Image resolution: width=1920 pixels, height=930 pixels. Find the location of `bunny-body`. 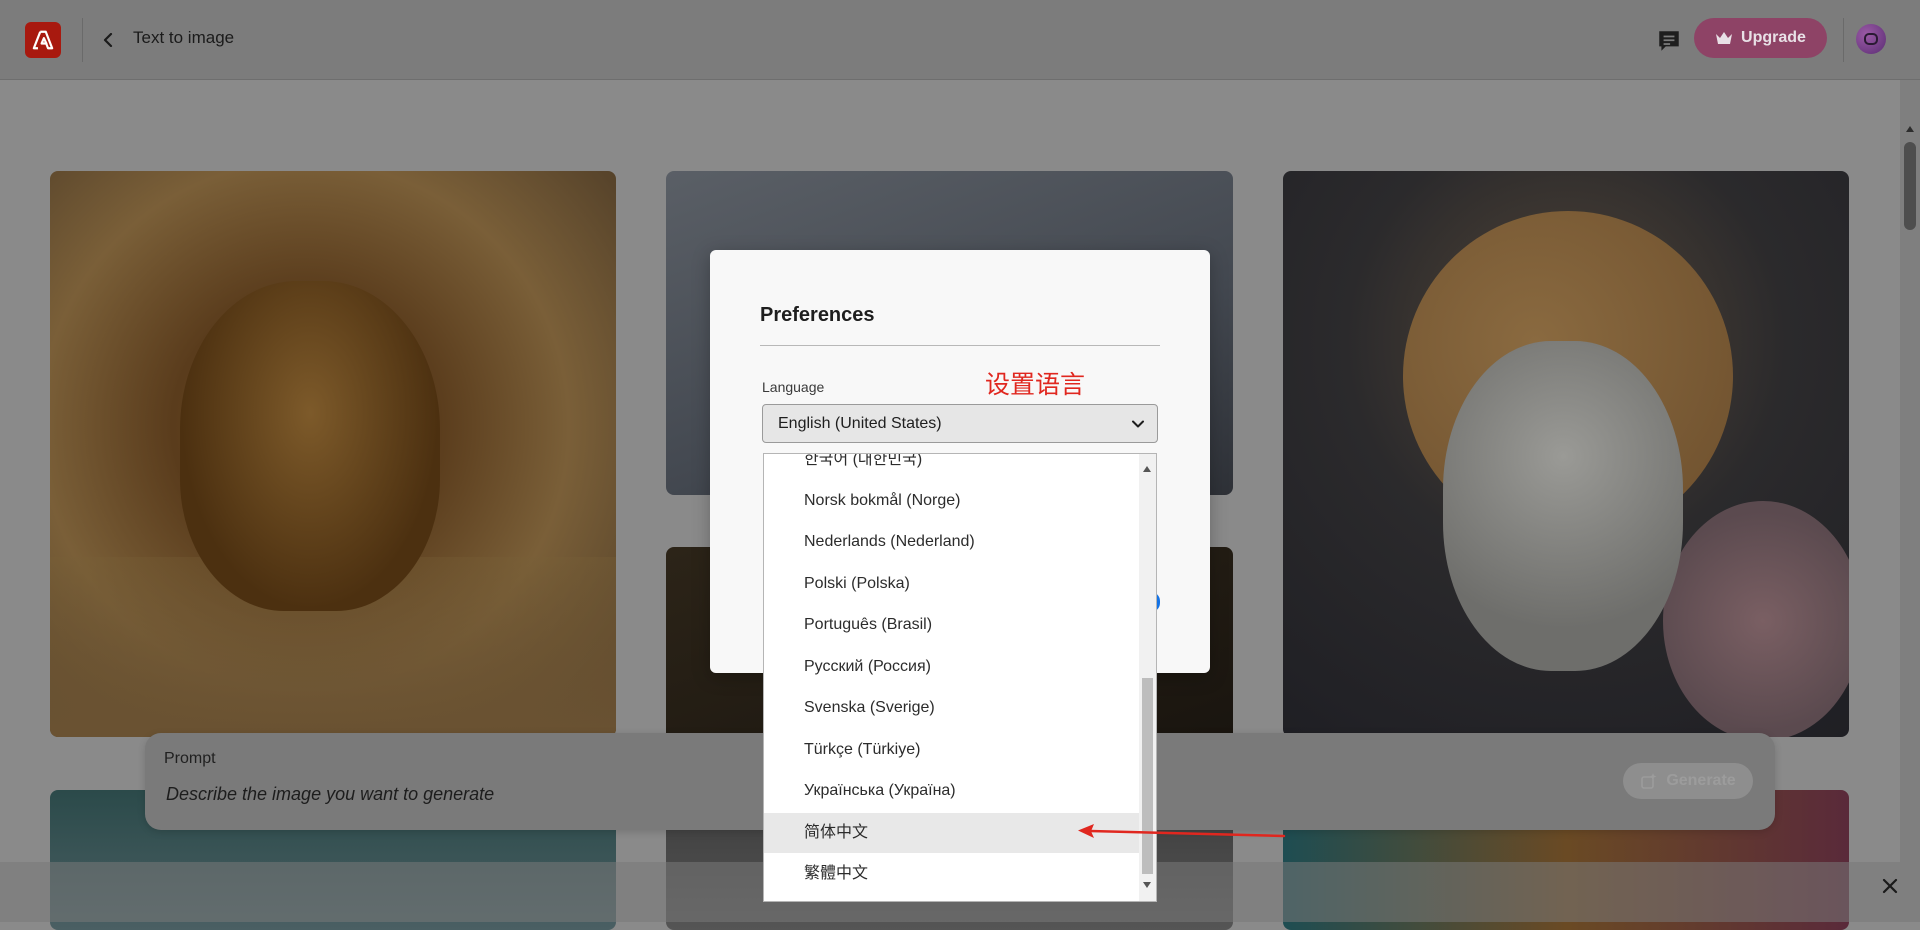

bunny-body is located at coordinates (1563, 506).